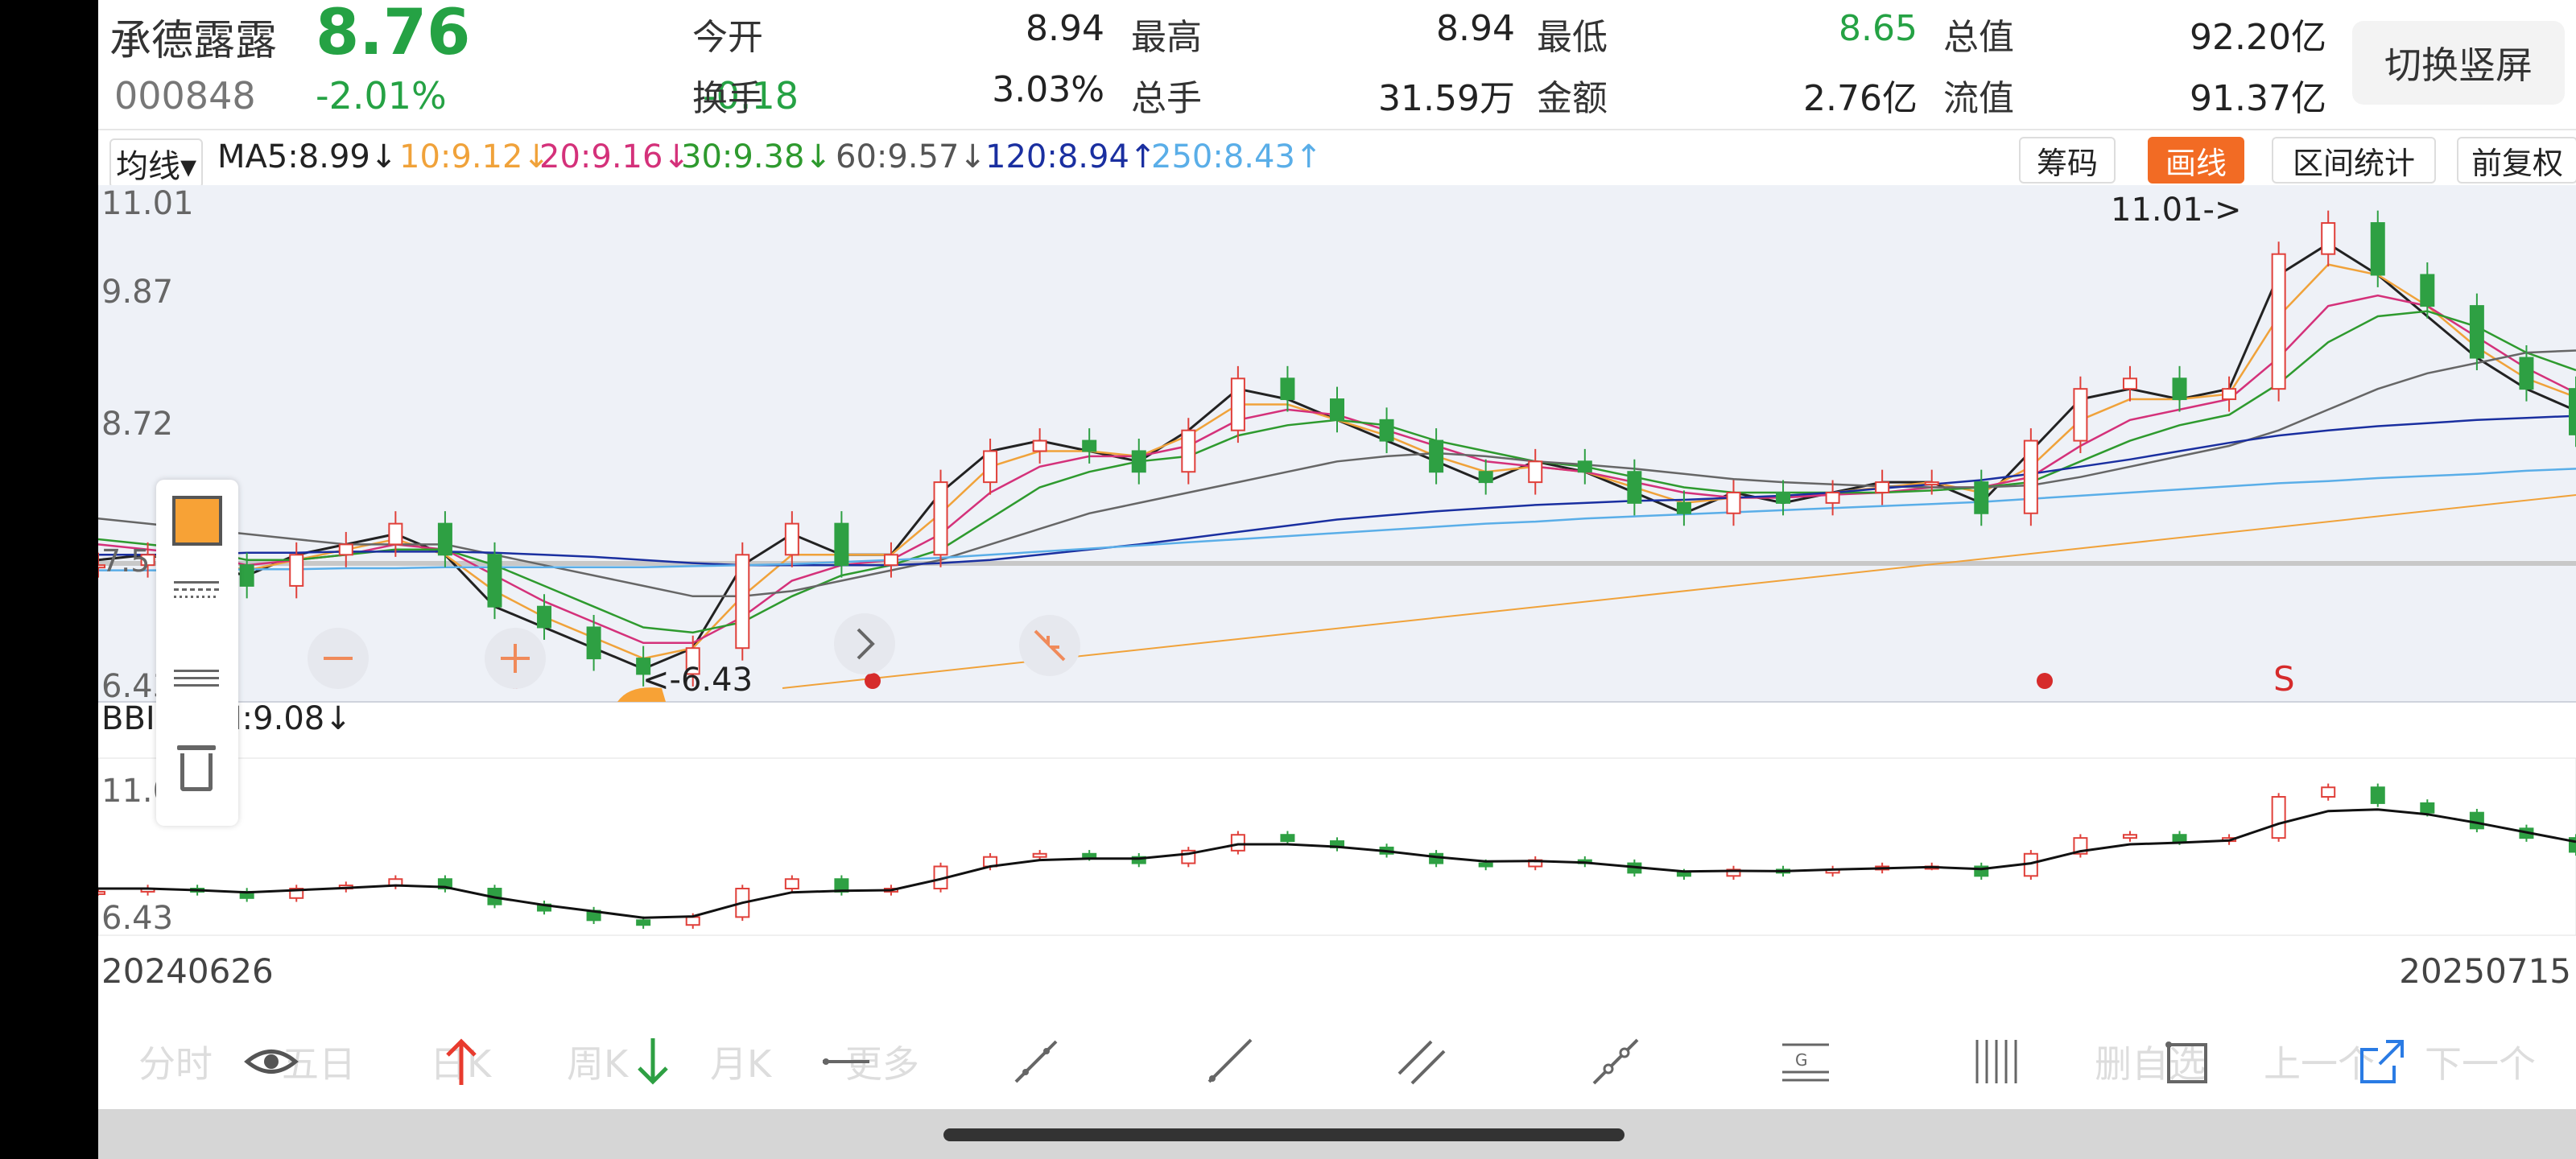  Describe the element at coordinates (1166, 98) in the screenshot. I see `volume-label: 总手` at that location.